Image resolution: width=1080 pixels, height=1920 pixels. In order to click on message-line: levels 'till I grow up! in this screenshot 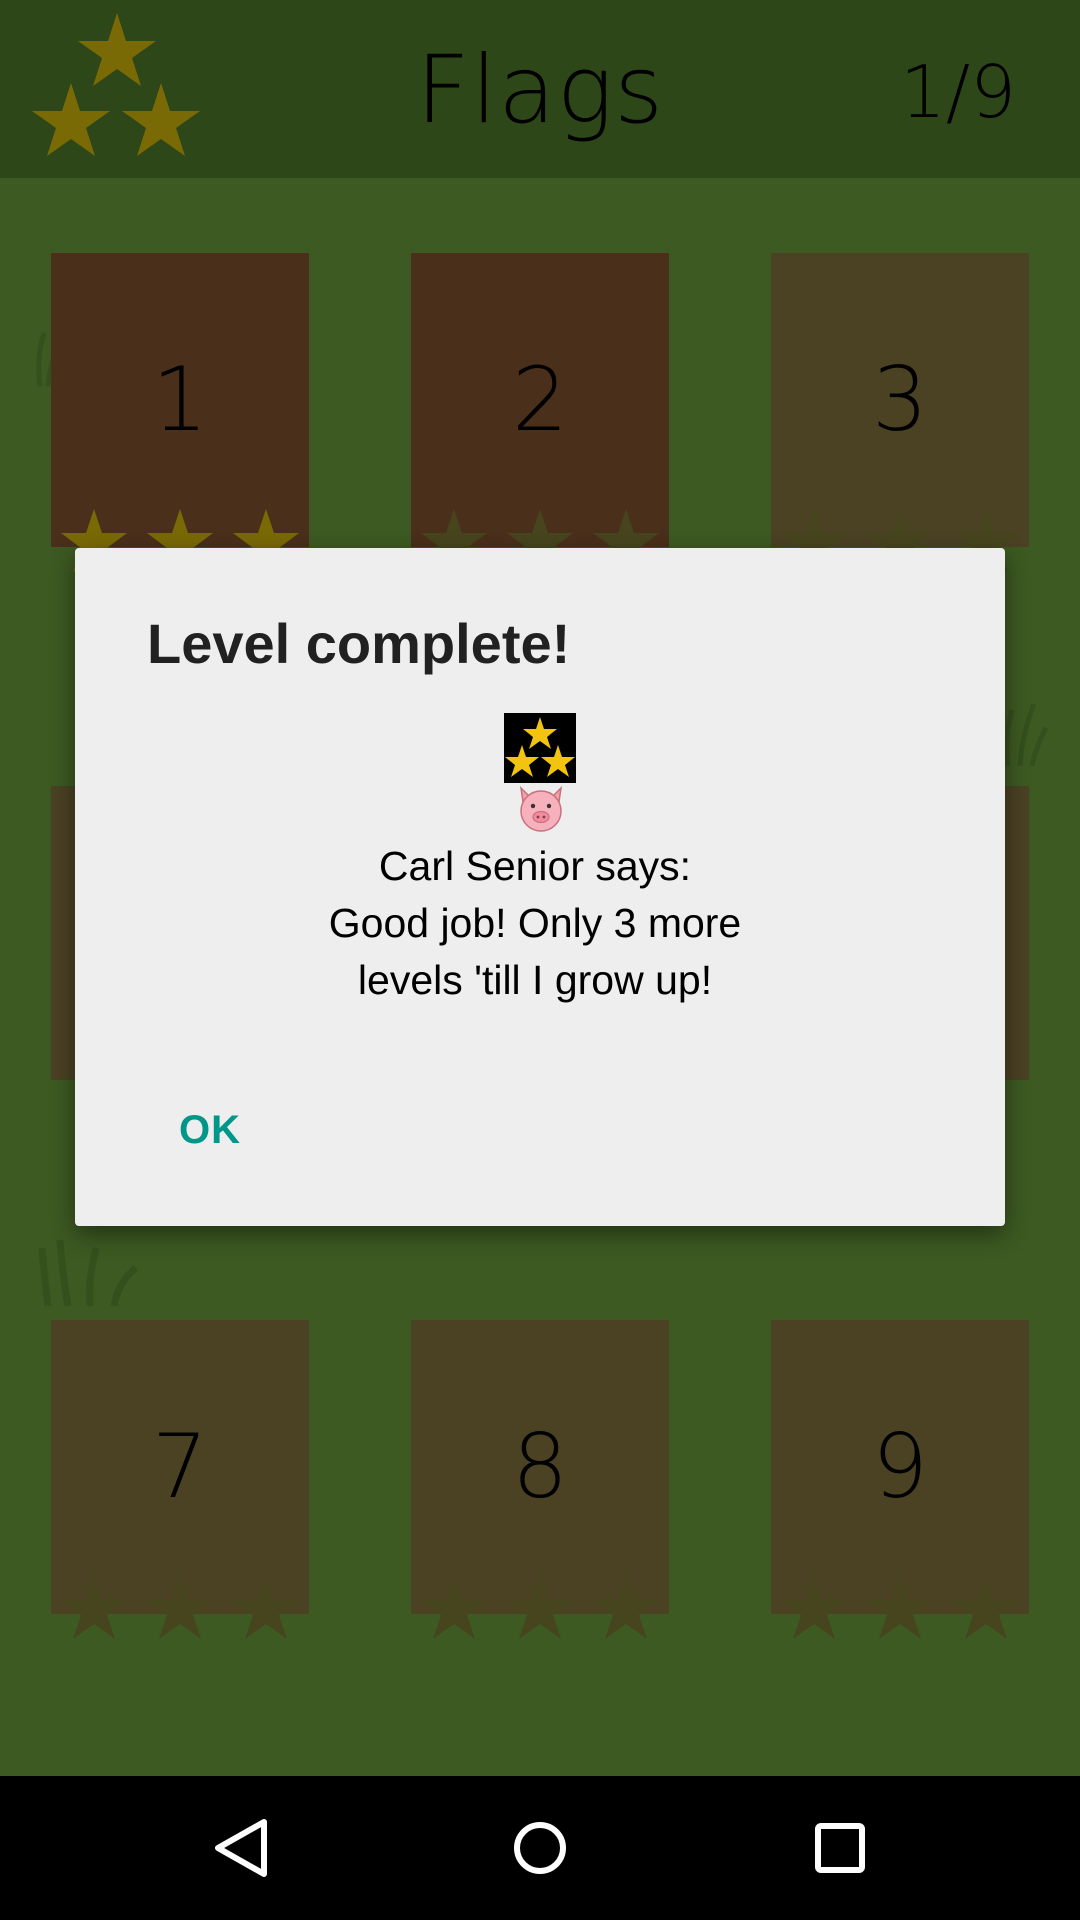, I will do `click(535, 980)`.